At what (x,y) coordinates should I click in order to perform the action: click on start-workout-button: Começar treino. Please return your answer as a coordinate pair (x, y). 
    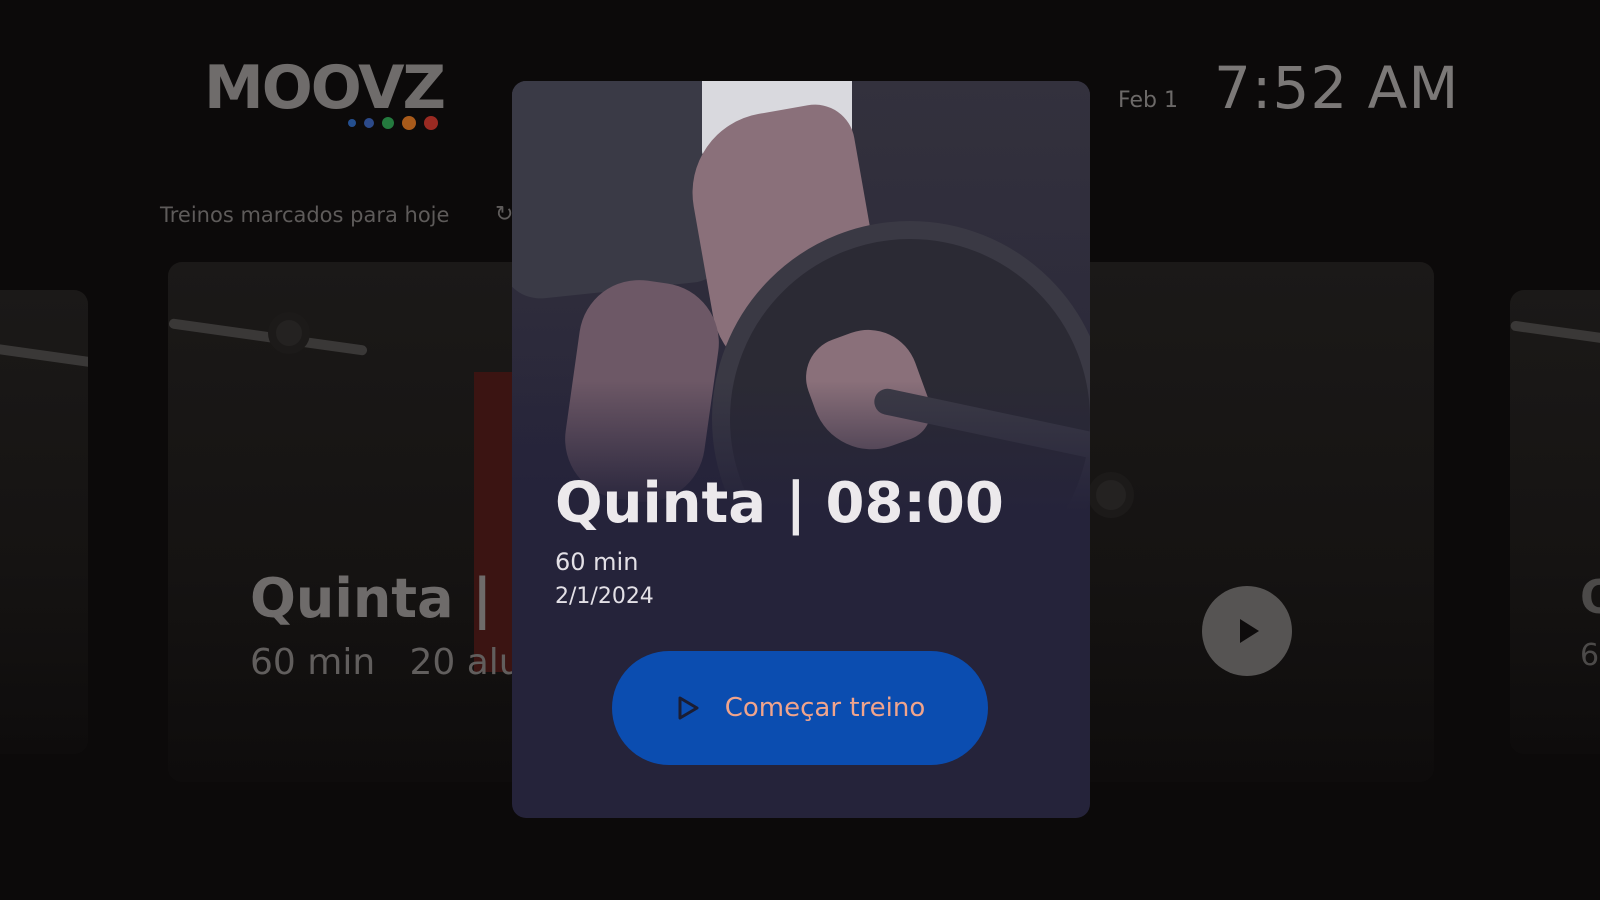
    Looking at the image, I should click on (800, 708).